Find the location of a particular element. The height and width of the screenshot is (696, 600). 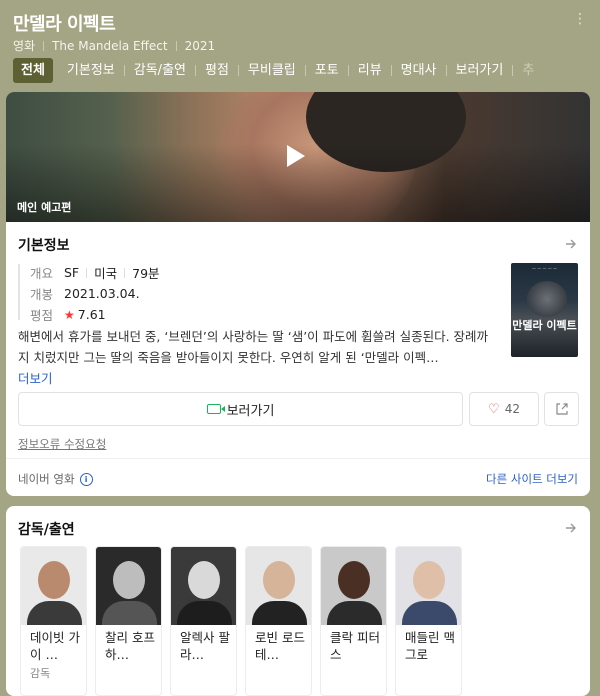

tab-reviews: 리뷰 is located at coordinates (370, 70).